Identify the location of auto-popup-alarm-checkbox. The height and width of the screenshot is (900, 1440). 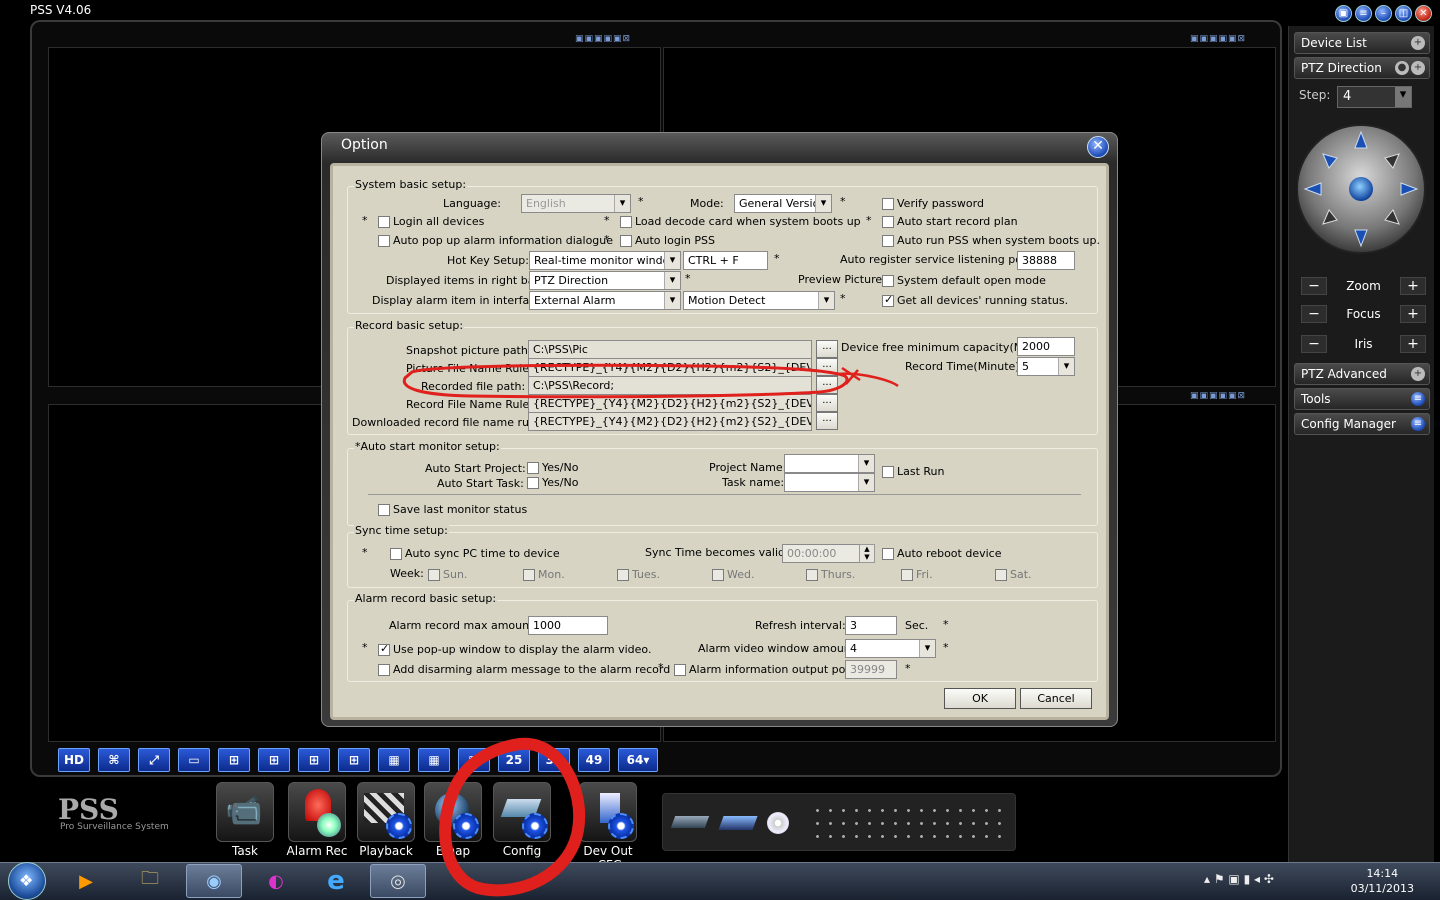
(384, 241).